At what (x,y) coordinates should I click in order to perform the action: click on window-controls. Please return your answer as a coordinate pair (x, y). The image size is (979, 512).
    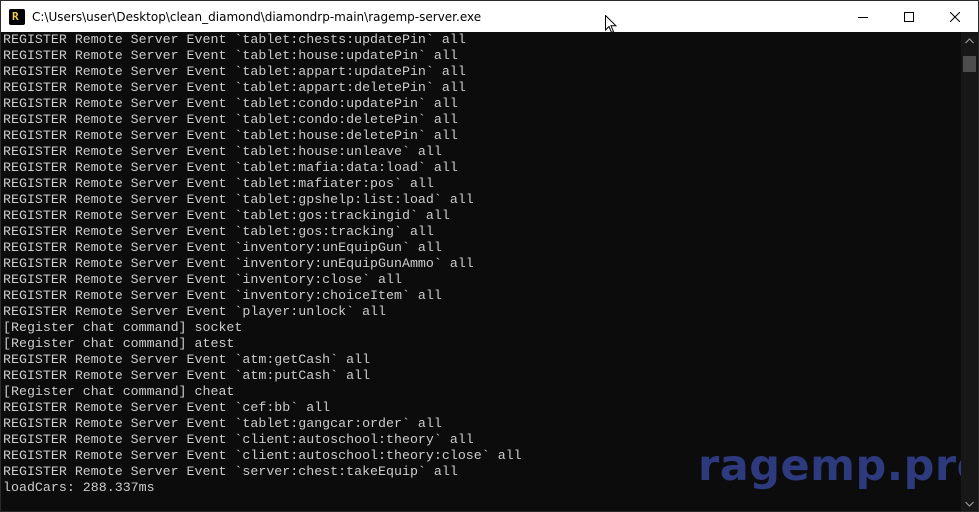
    Looking at the image, I should click on (909, 16).